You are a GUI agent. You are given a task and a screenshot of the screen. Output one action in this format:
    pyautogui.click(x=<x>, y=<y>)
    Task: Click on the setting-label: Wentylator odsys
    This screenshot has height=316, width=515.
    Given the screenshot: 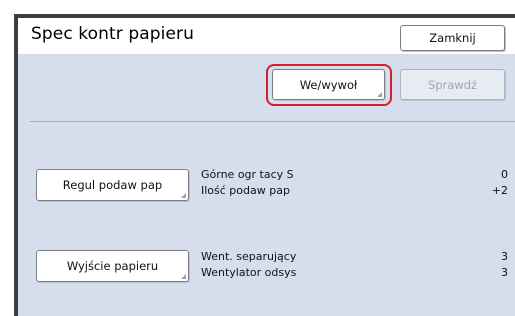 What is the action you would take?
    pyautogui.click(x=249, y=272)
    